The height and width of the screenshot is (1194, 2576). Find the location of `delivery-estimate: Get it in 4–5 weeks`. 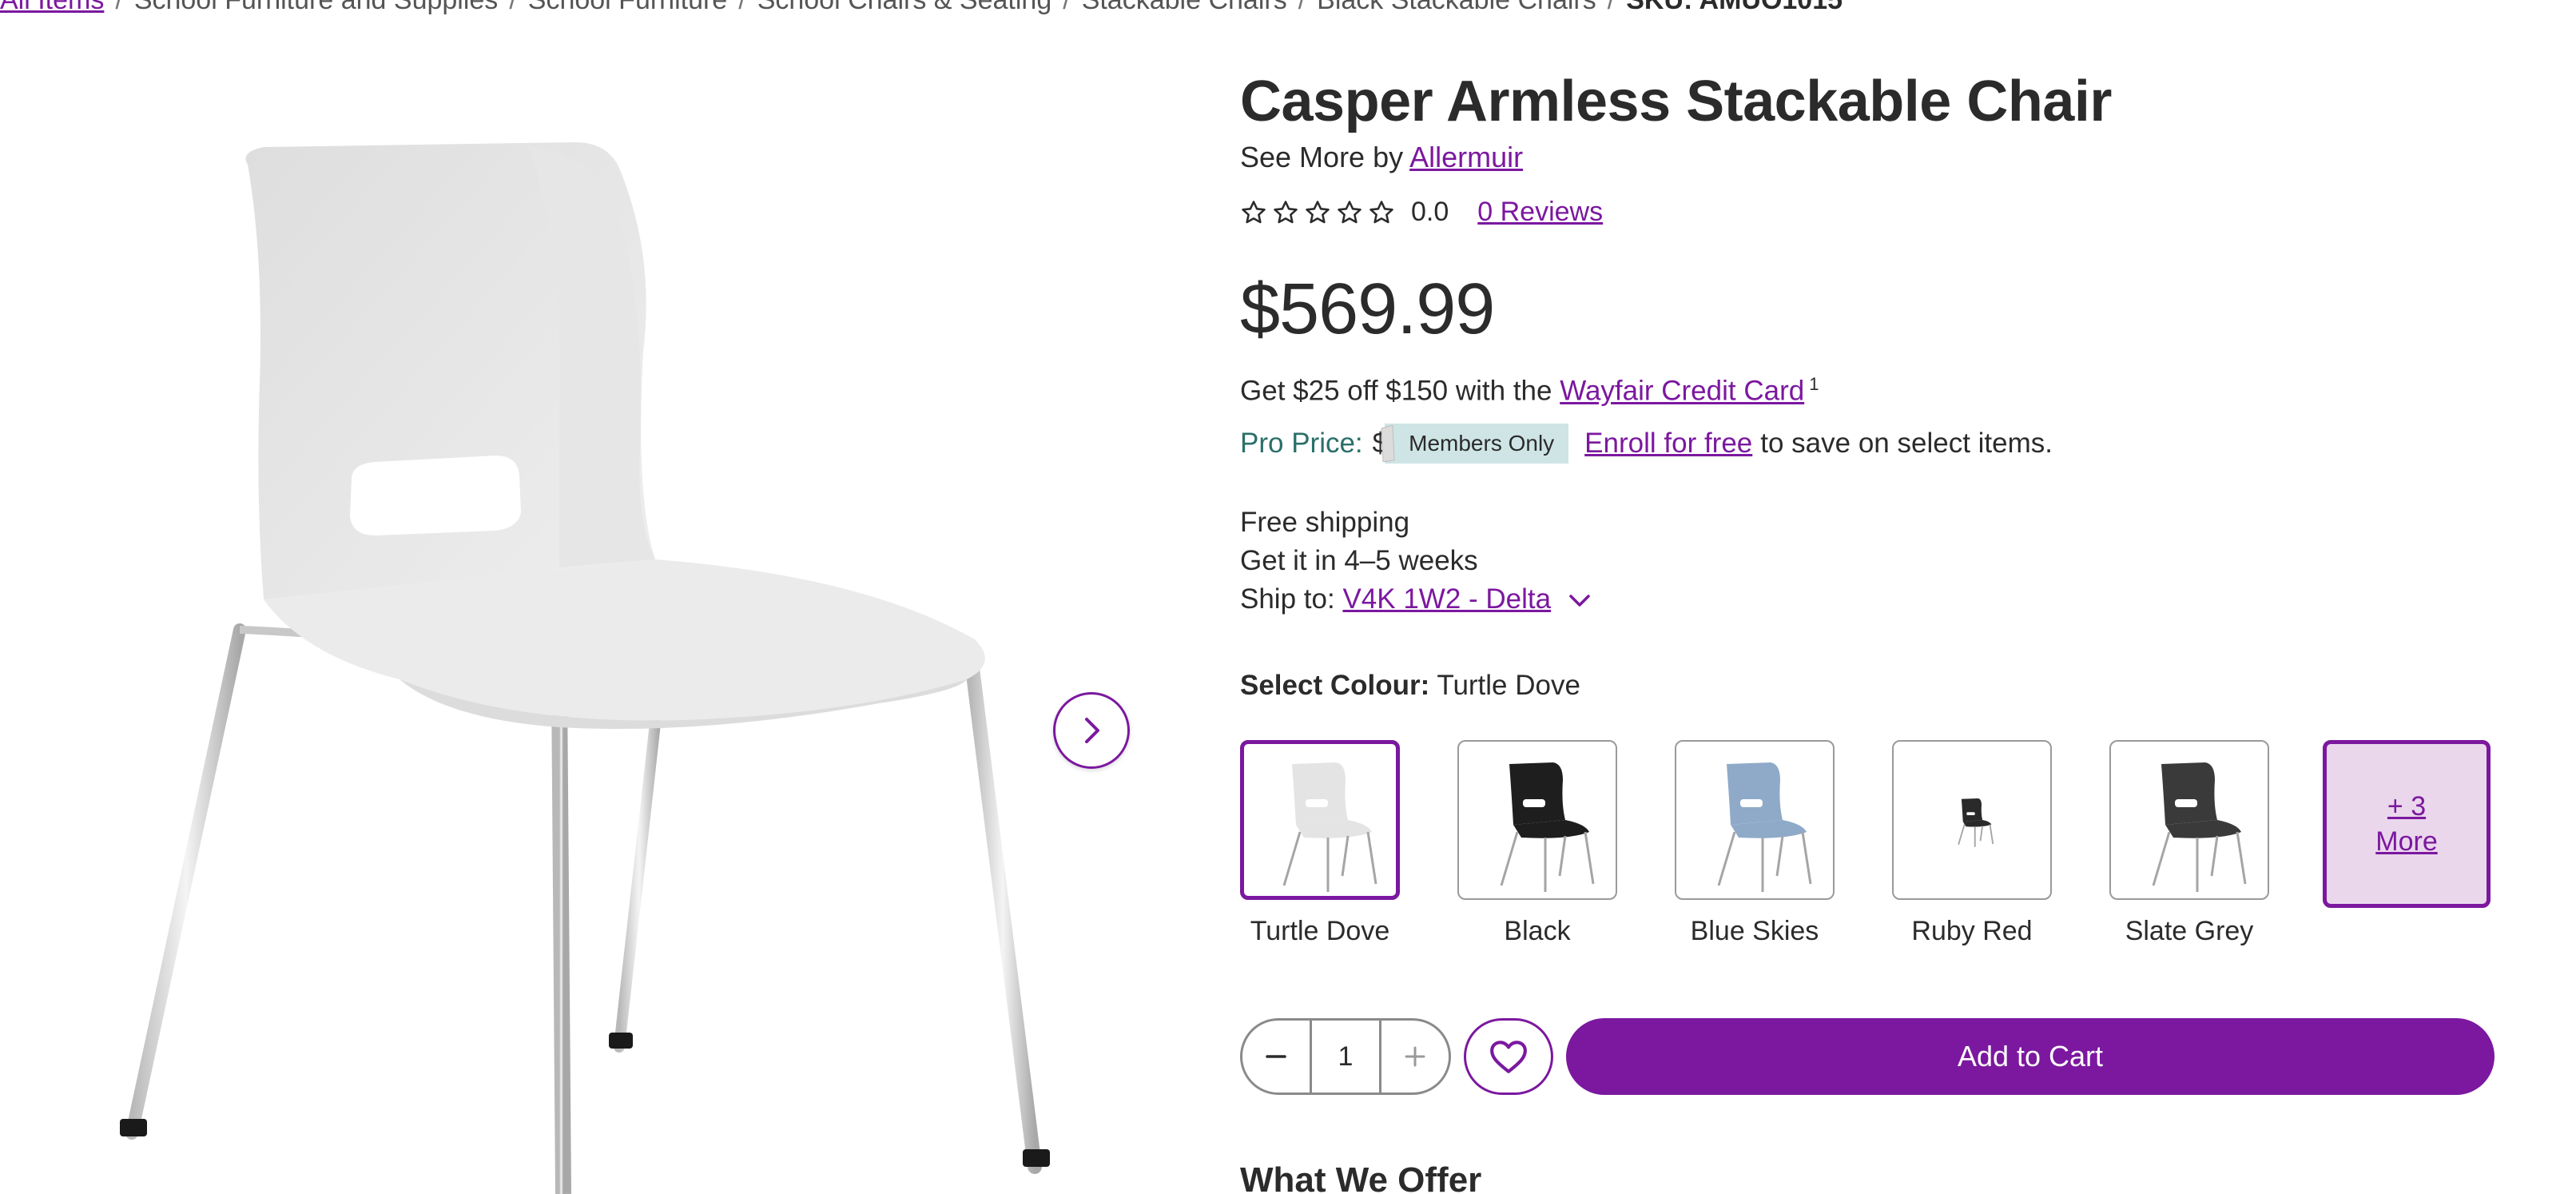

delivery-estimate: Get it in 4–5 weeks is located at coordinates (1359, 560).